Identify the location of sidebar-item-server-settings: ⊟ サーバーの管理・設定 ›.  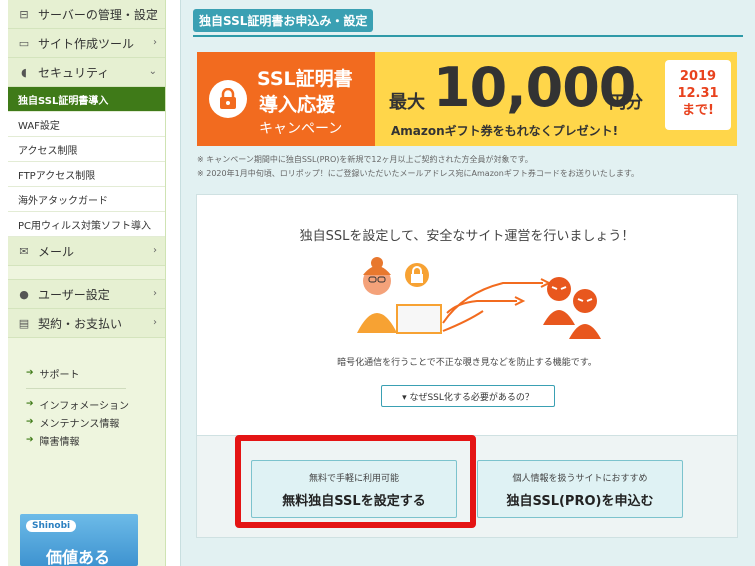
(86, 14).